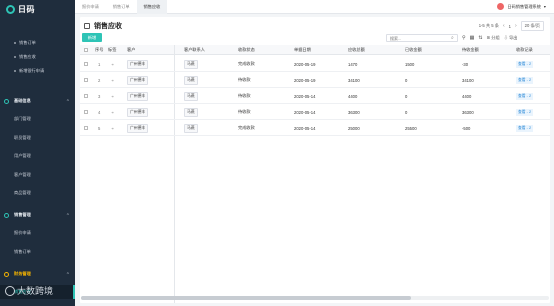 The height and width of the screenshot is (306, 554). I want to click on cell-value: 4400, so click(467, 96).